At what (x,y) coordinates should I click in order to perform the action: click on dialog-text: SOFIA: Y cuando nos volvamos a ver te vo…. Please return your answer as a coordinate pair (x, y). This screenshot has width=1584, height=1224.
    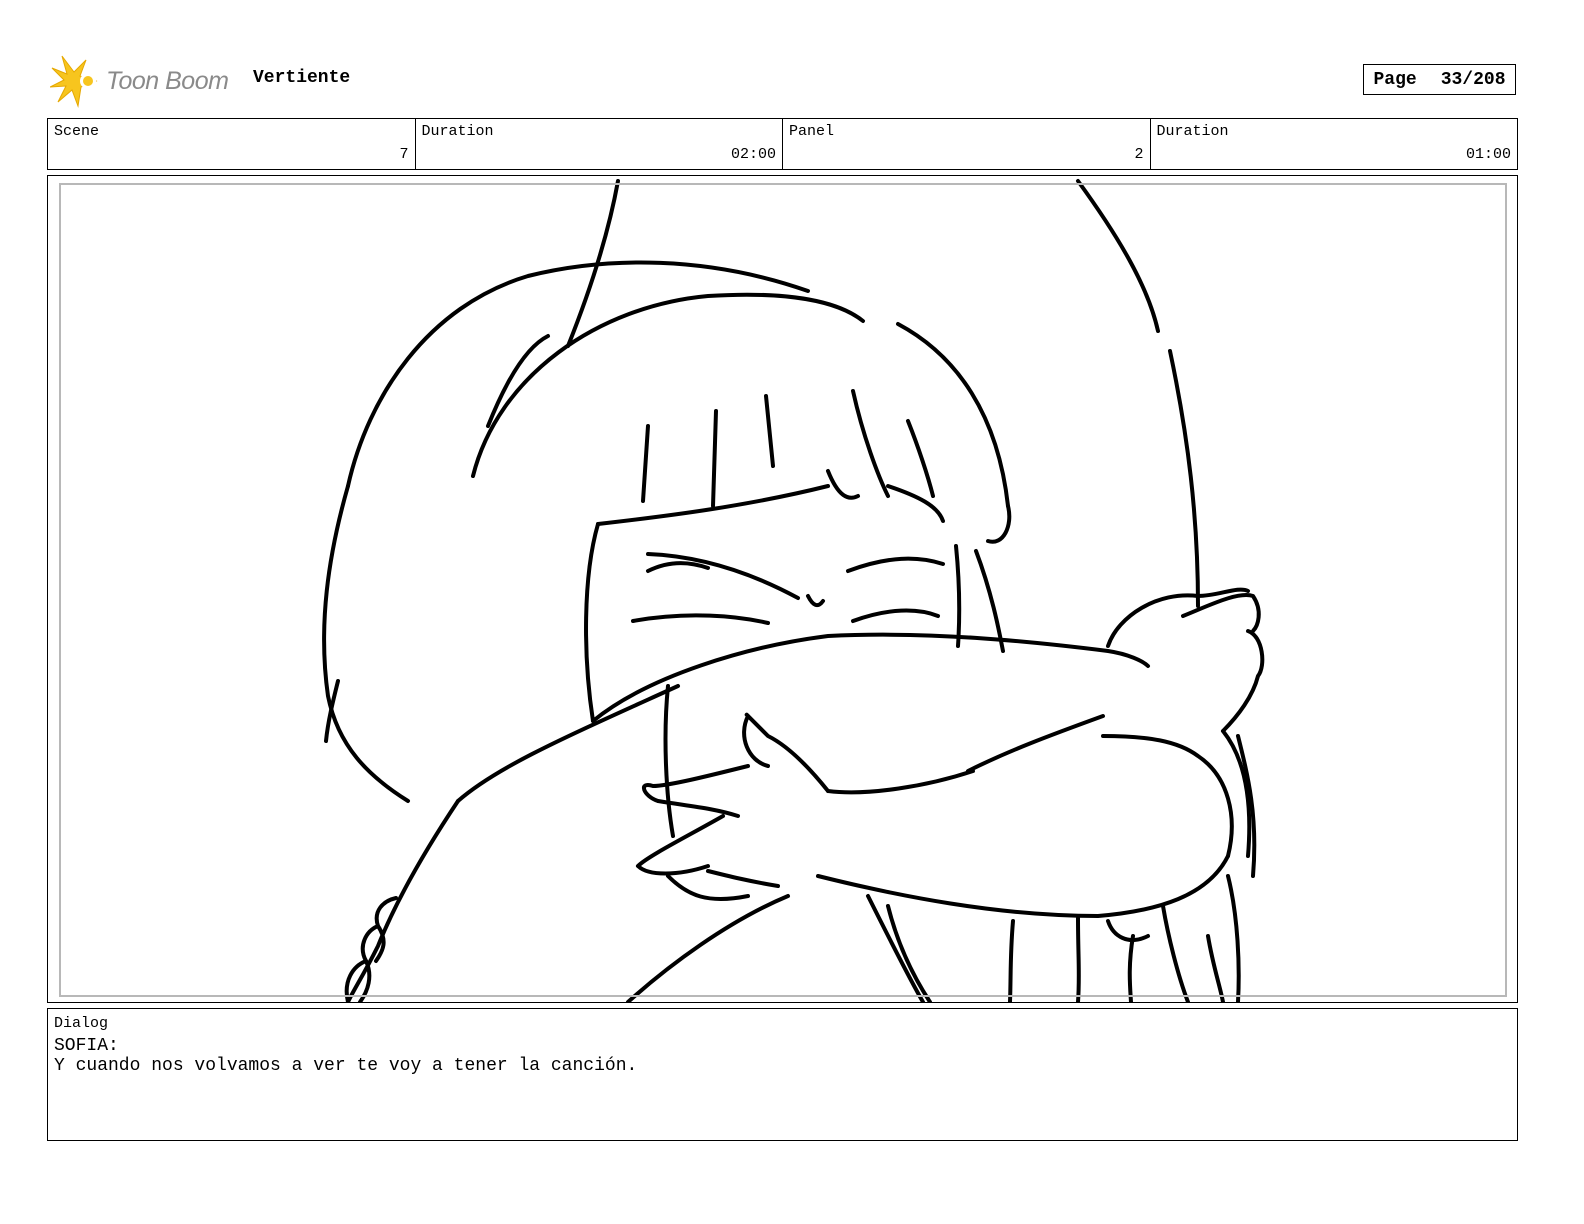
    Looking at the image, I should click on (345, 1056).